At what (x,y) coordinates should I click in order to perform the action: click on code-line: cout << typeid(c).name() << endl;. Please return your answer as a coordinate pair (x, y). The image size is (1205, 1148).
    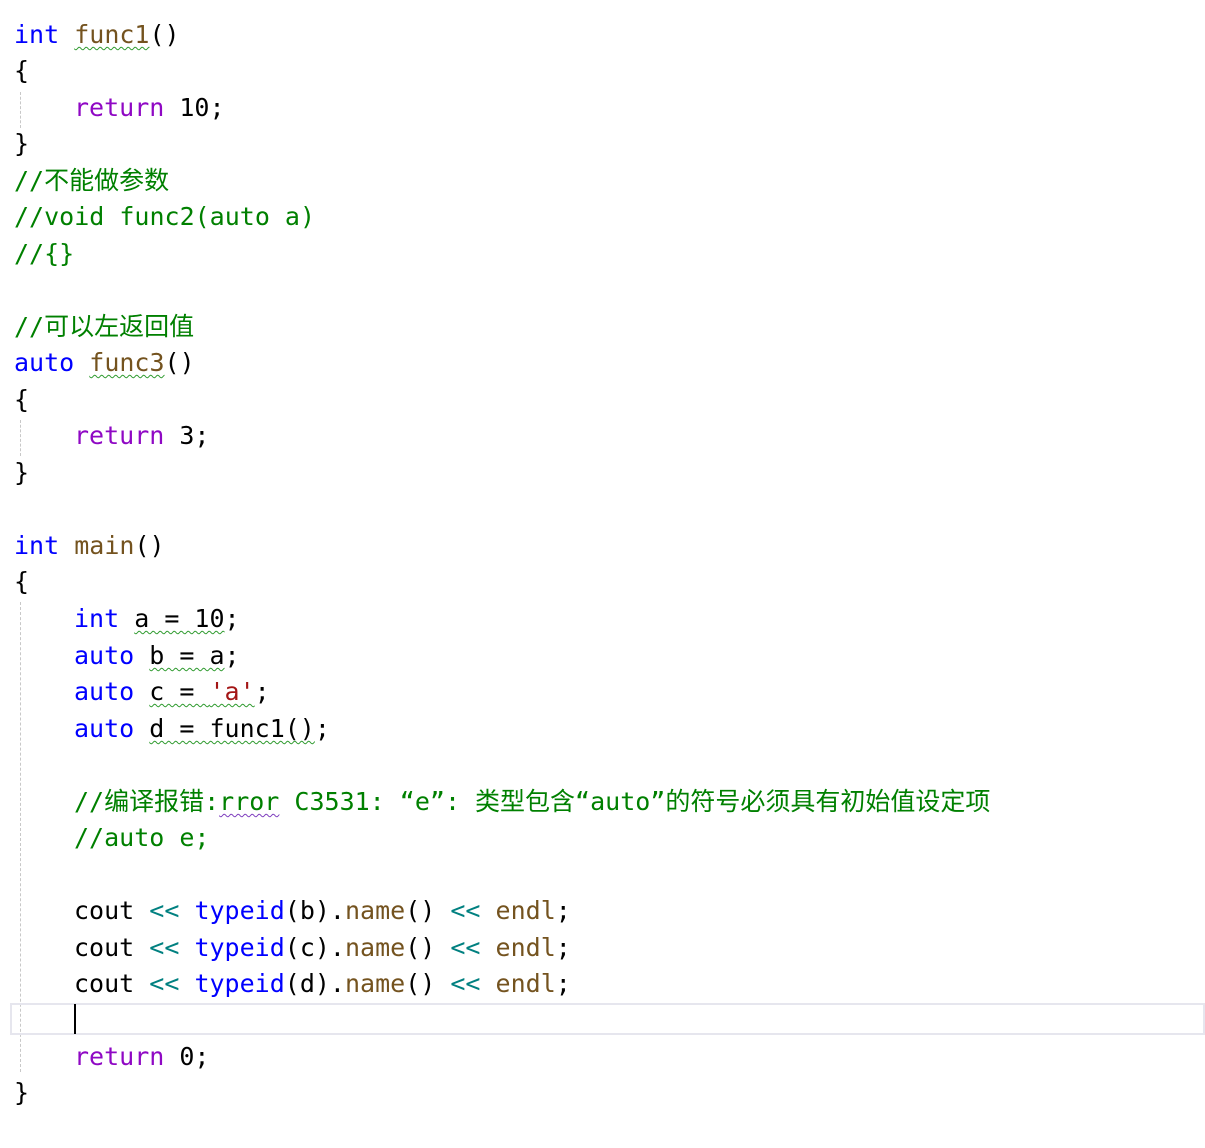
    Looking at the image, I should click on (322, 947).